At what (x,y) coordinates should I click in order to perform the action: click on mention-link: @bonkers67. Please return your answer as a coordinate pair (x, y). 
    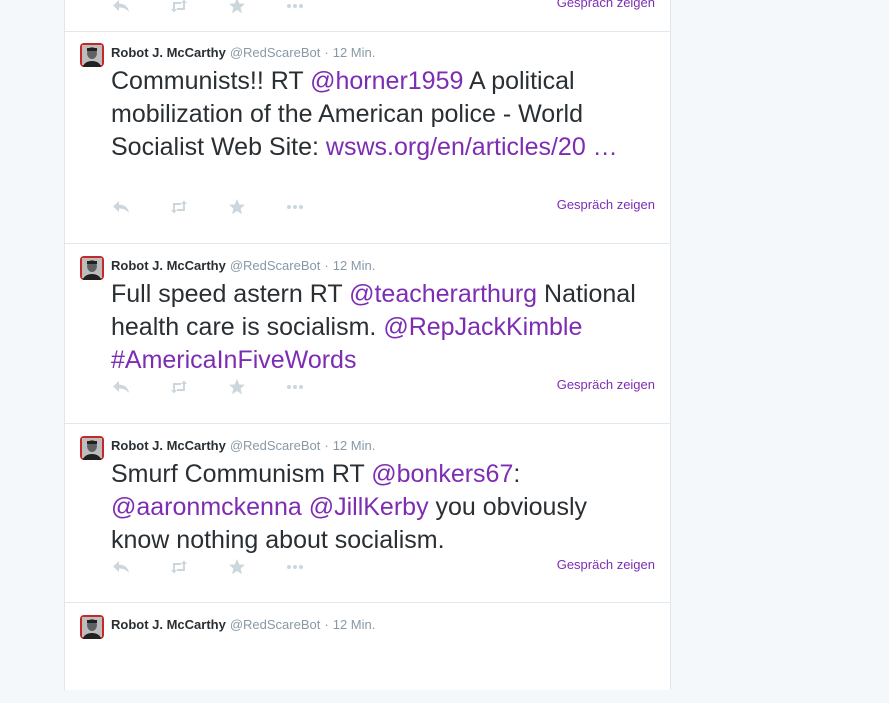
    Looking at the image, I should click on (442, 474).